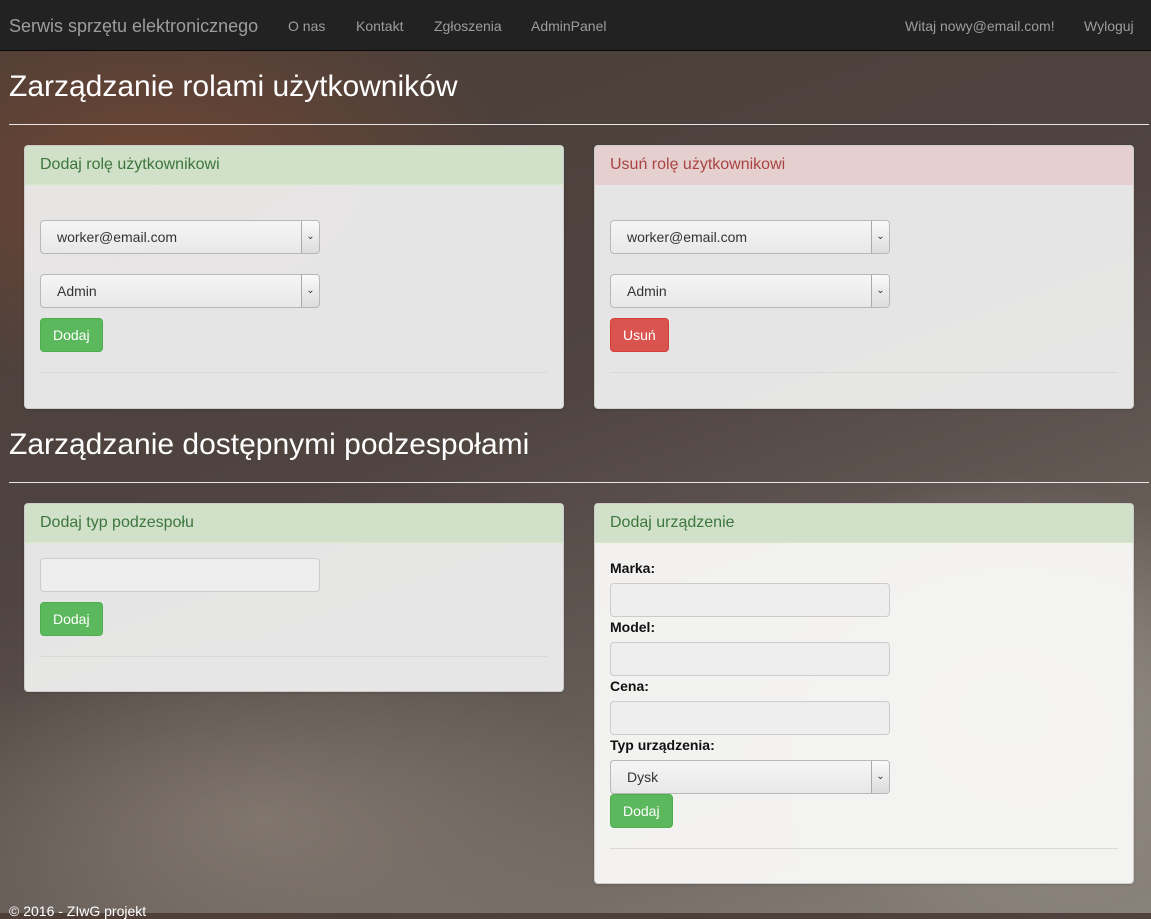 Image resolution: width=1151 pixels, height=919 pixels. What do you see at coordinates (641, 811) in the screenshot?
I see `add-device-button: Dodaj` at bounding box center [641, 811].